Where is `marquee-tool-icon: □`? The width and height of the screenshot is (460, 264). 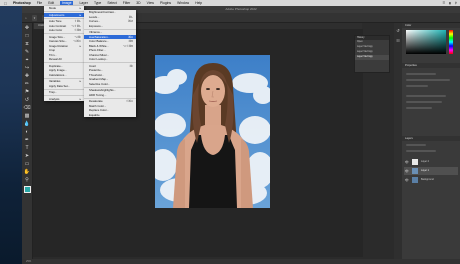
marquee-tool-icon: □ is located at coordinates (27, 36).